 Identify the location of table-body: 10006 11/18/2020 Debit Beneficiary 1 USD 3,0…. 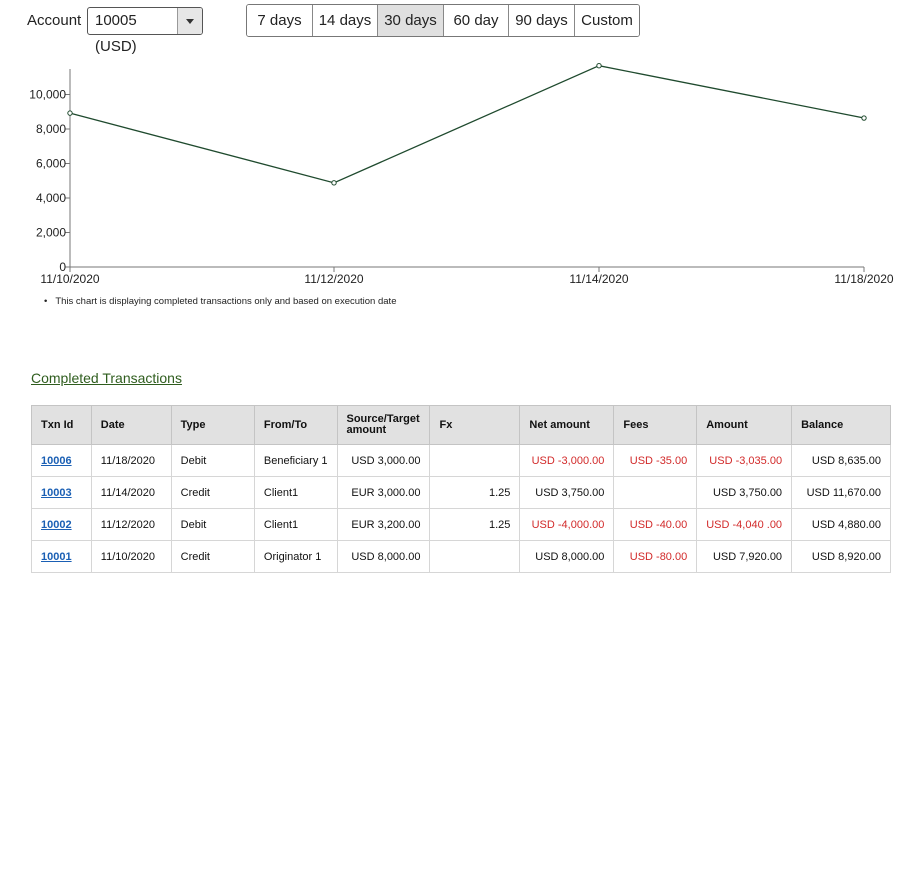
(461, 508).